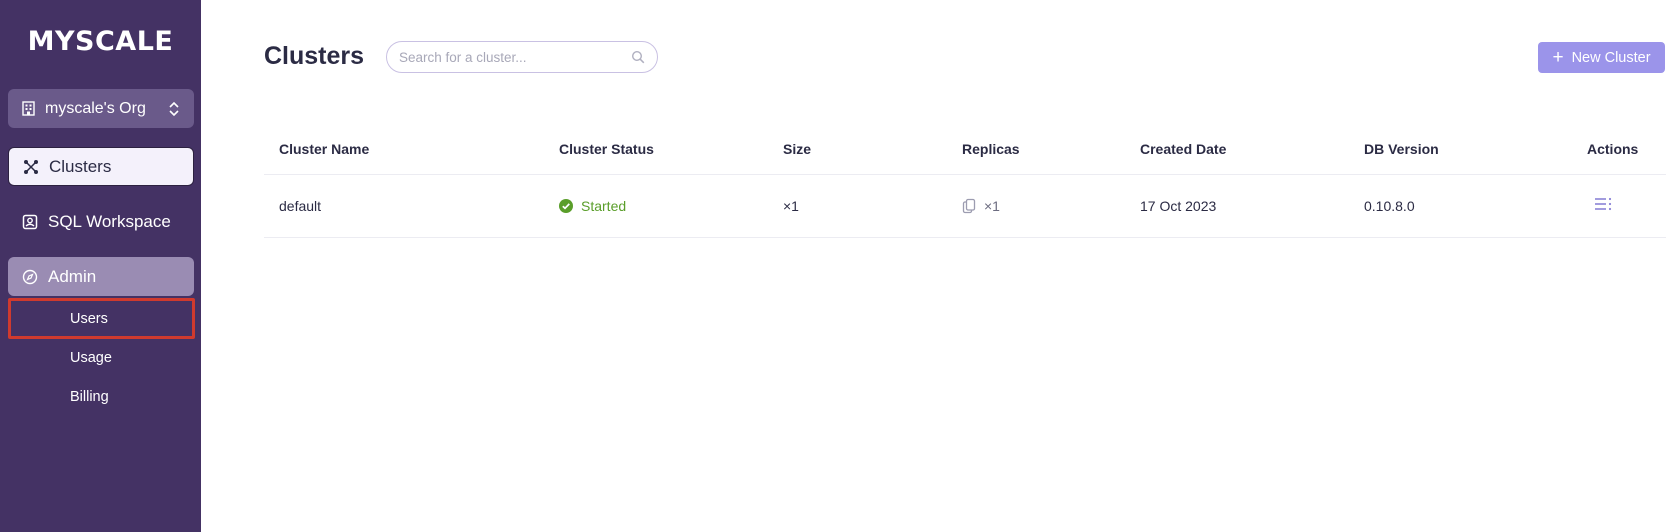 This screenshot has height=532, width=1680. Describe the element at coordinates (606, 149) in the screenshot. I see `column-header-cluster-status: Cluster Status` at that location.